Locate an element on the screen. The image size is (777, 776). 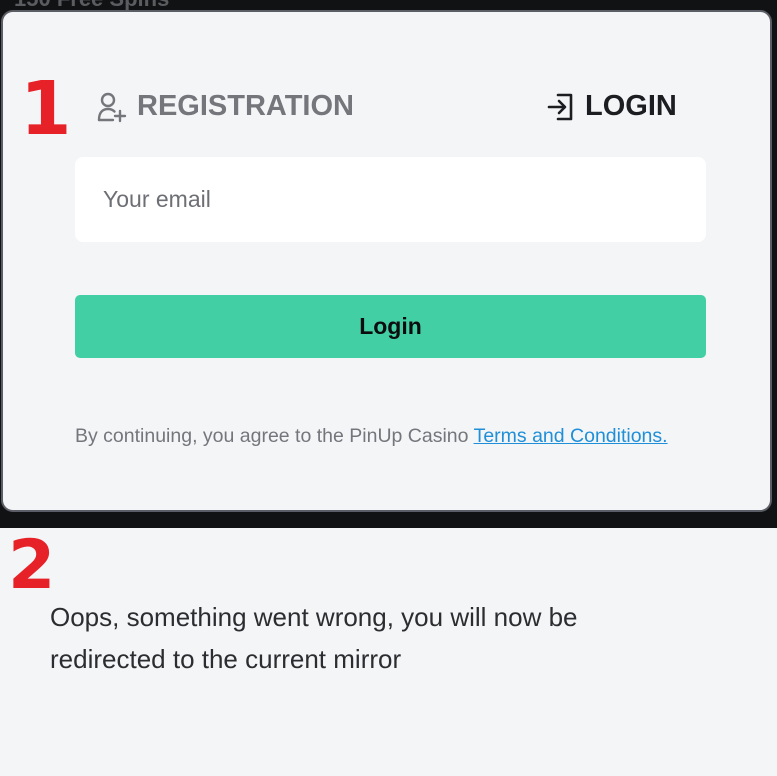
login-button: Login is located at coordinates (390, 326).